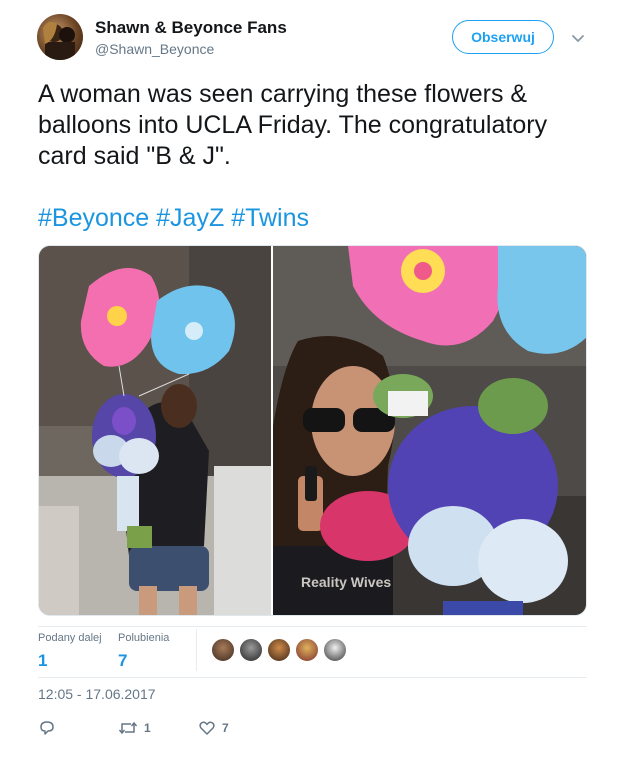 The width and height of the screenshot is (623, 762). What do you see at coordinates (143, 651) in the screenshot?
I see `likes-stat: Polubienia 7` at bounding box center [143, 651].